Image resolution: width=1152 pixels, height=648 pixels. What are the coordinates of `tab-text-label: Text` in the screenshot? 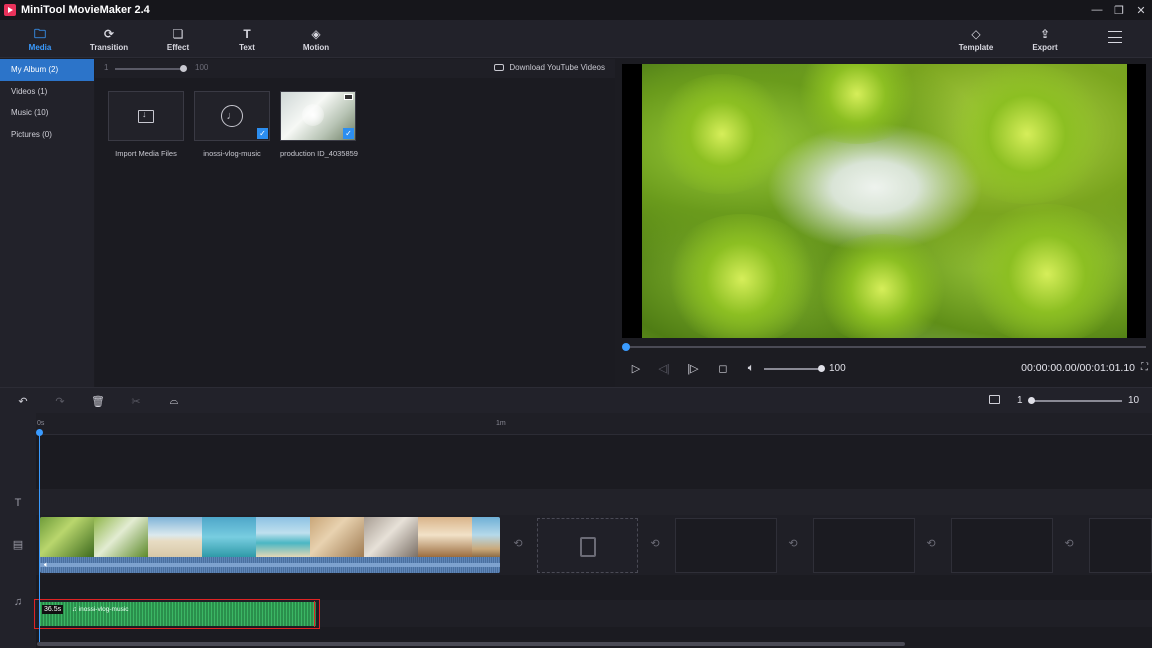 It's located at (247, 47).